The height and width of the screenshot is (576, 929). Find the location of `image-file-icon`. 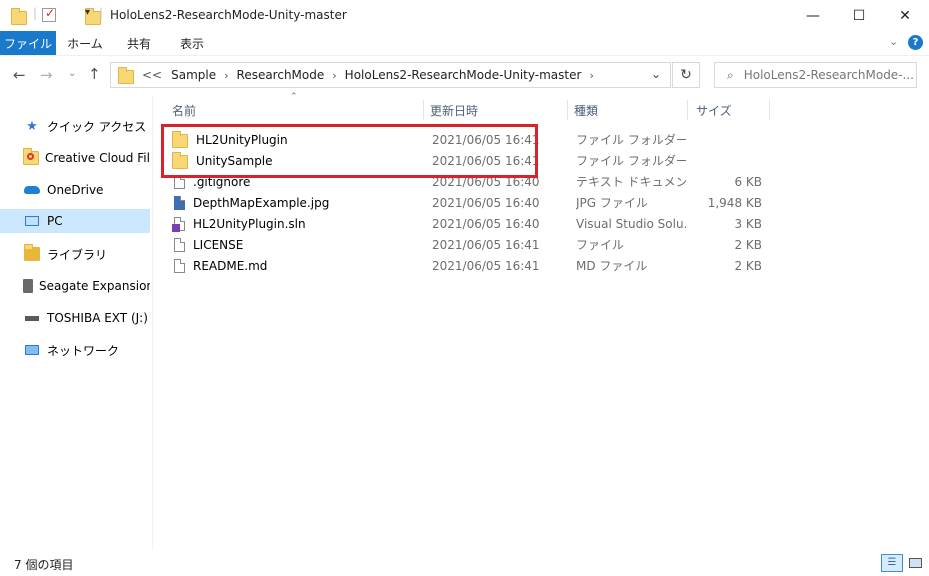

image-file-icon is located at coordinates (179, 202).